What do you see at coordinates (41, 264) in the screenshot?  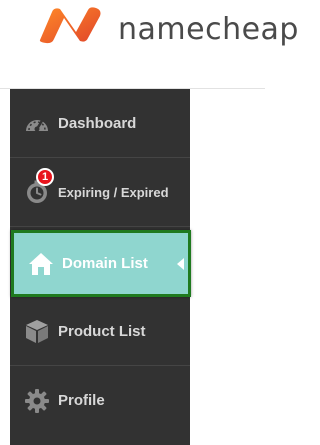 I see `home-icon` at bounding box center [41, 264].